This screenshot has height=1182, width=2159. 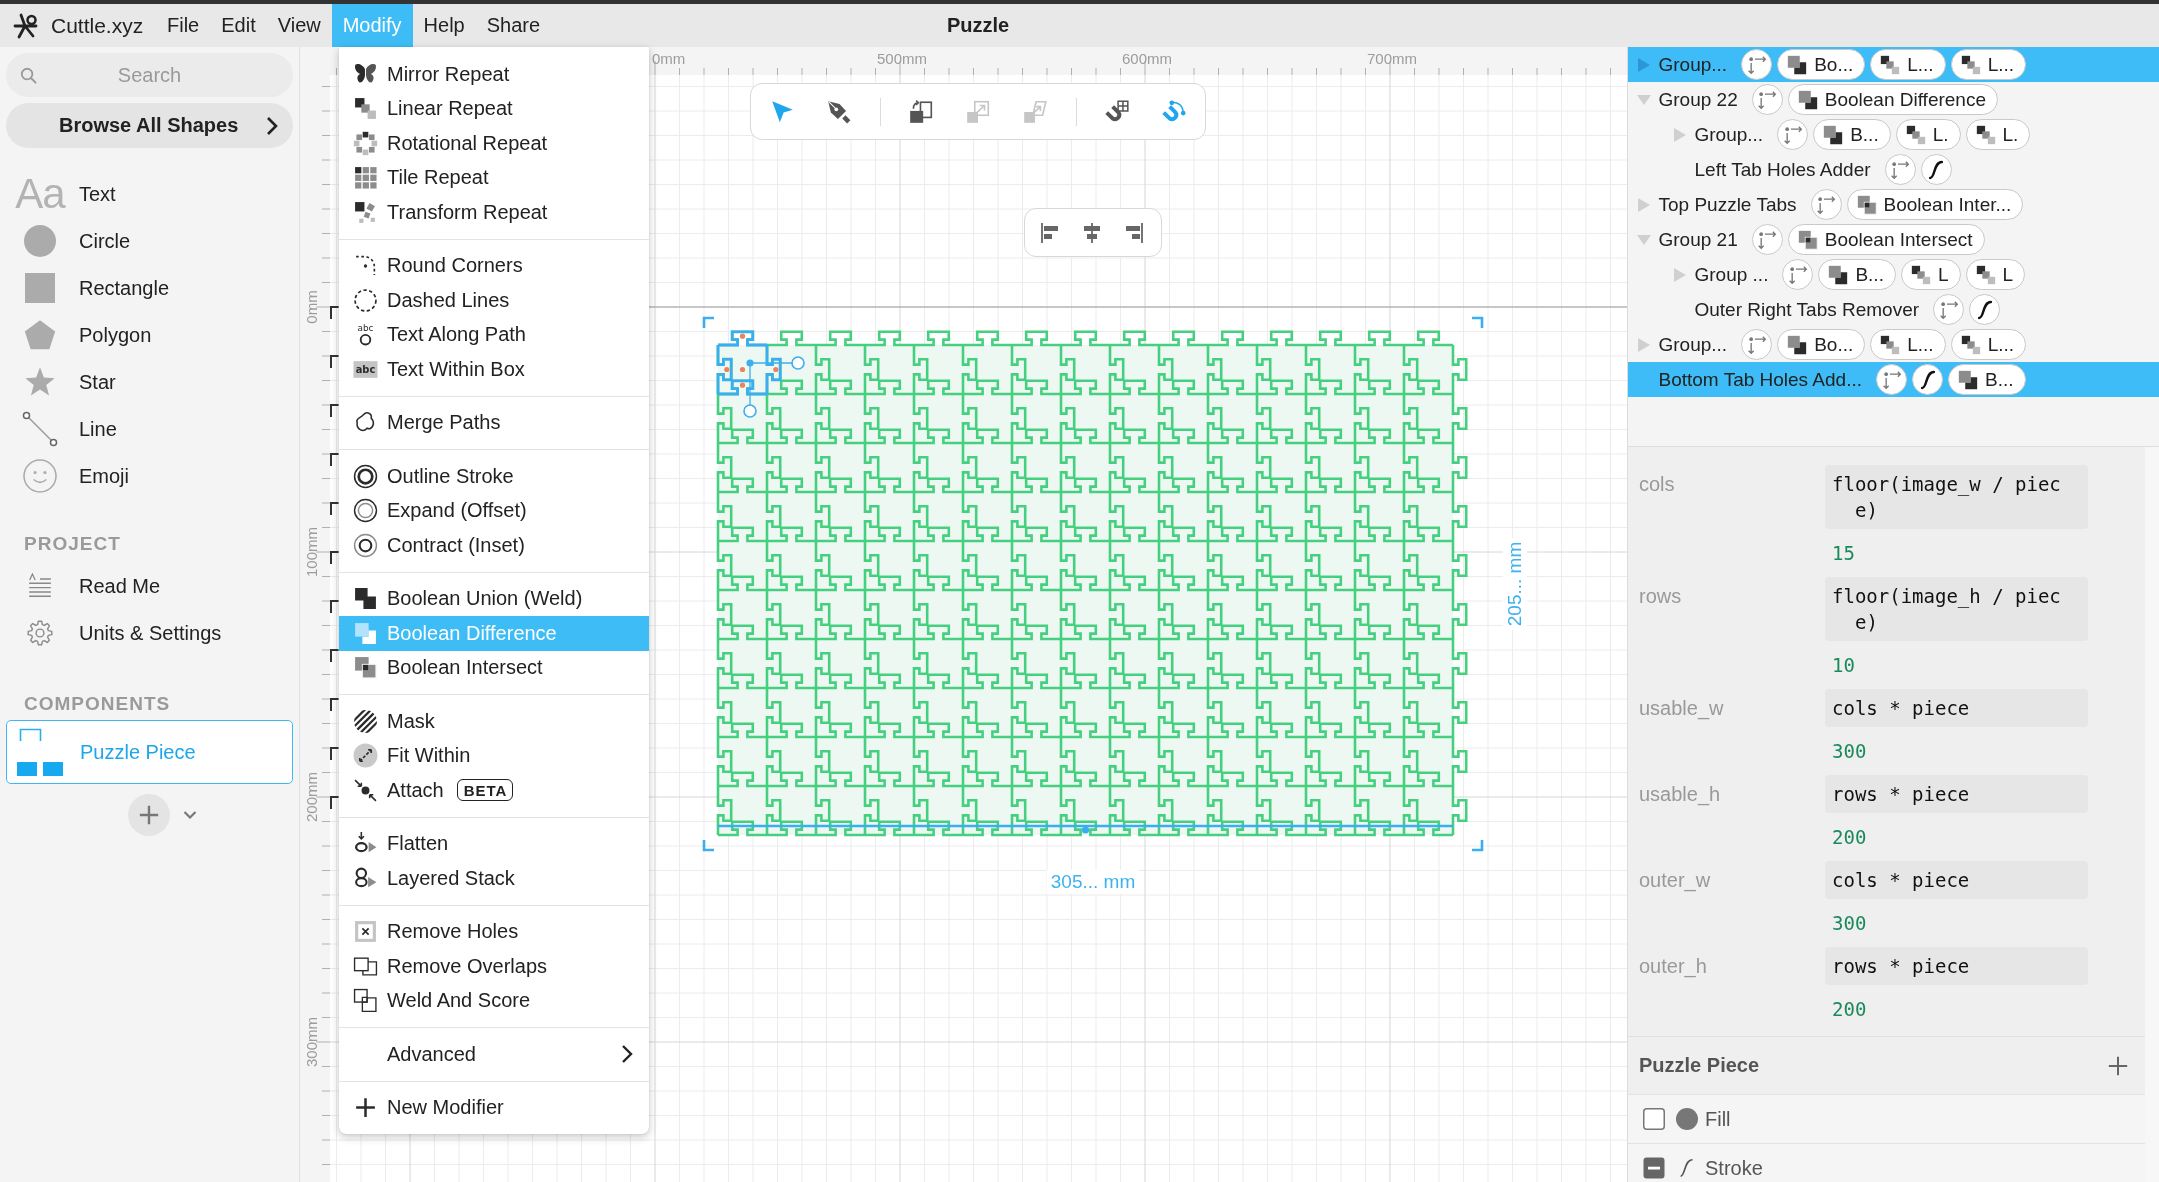 I want to click on menu-button: View, so click(x=299, y=25).